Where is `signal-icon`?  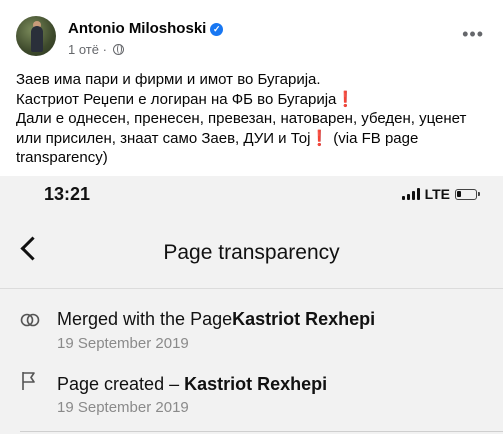 signal-icon is located at coordinates (410, 194).